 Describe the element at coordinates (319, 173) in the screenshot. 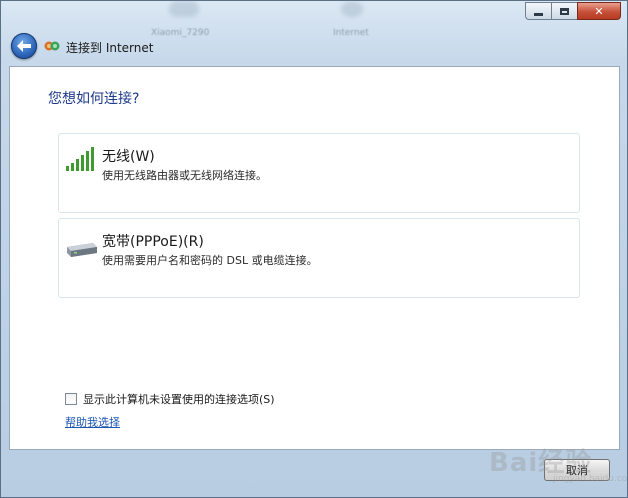

I see `wireless-option: 无线(W) 使用无线路由器或无线网络连接。` at that location.